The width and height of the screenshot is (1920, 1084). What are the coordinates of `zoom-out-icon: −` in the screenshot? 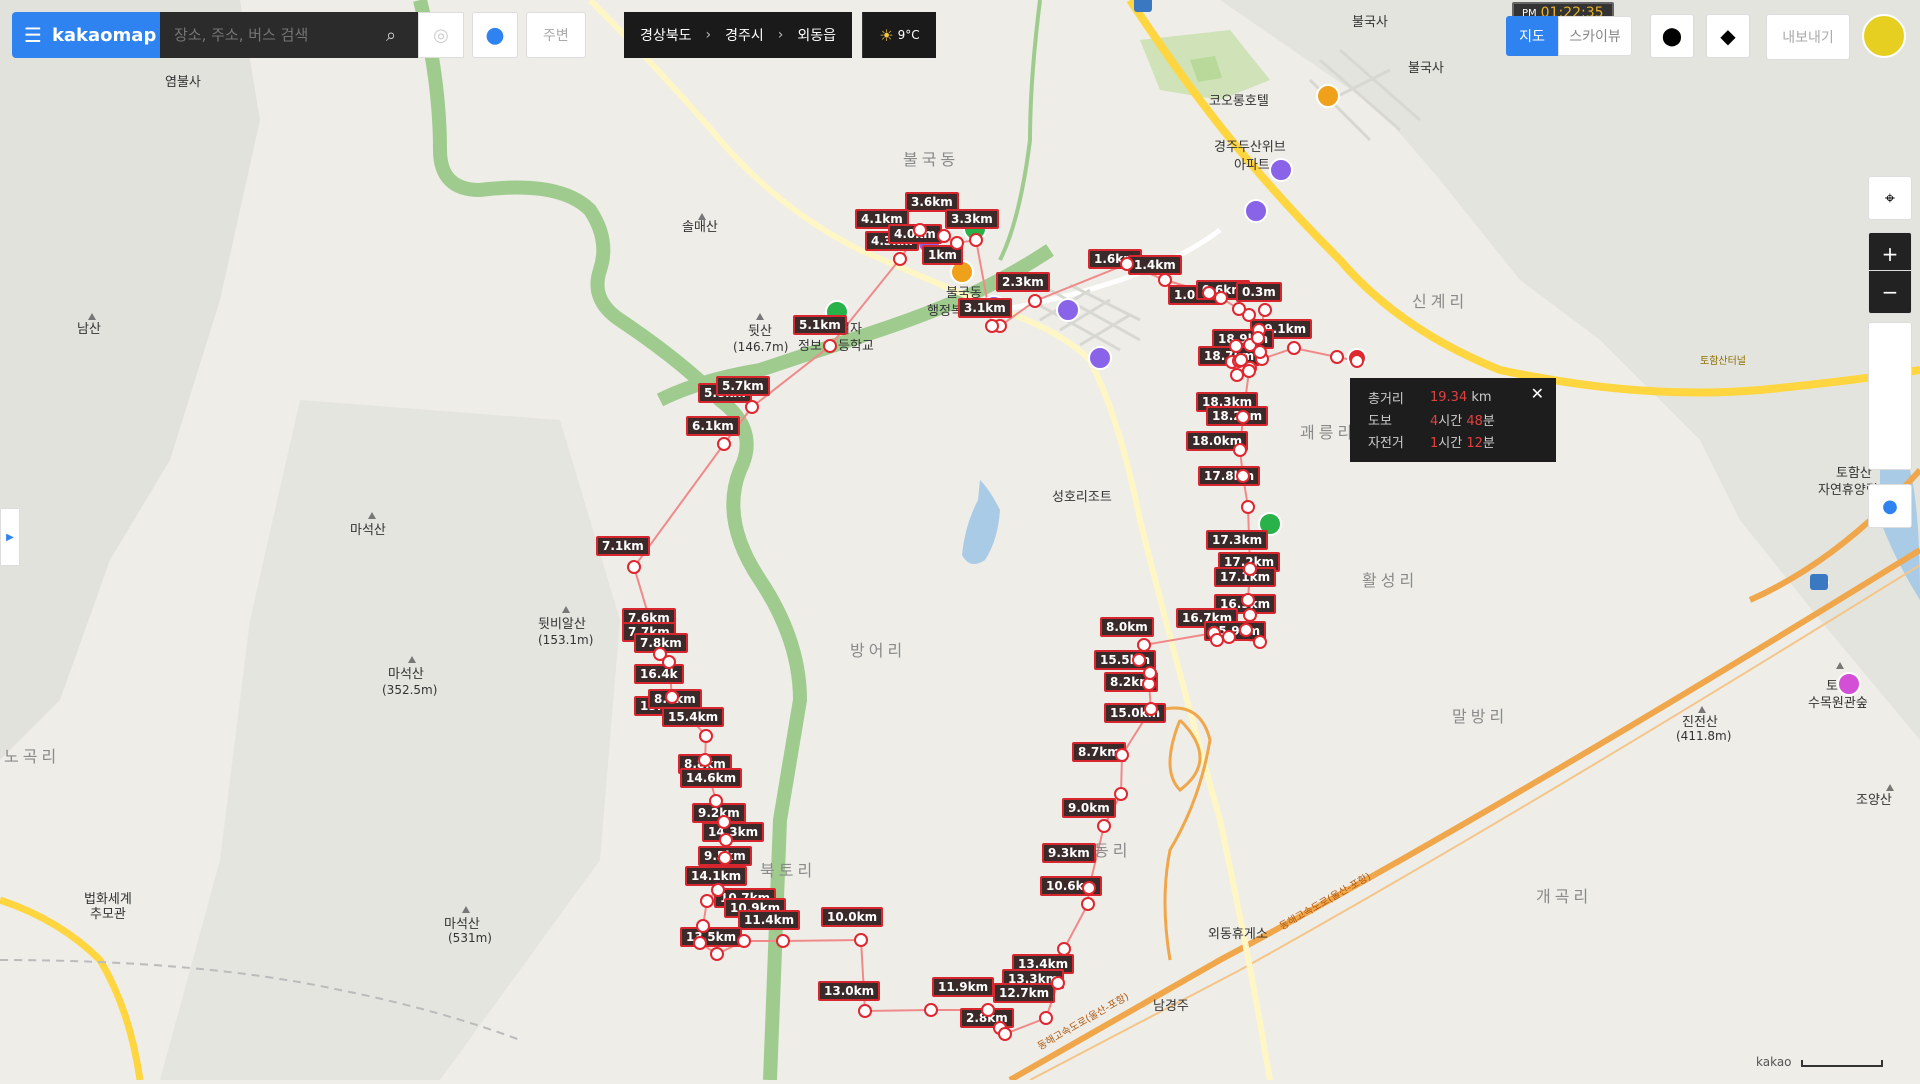 It's located at (1890, 292).